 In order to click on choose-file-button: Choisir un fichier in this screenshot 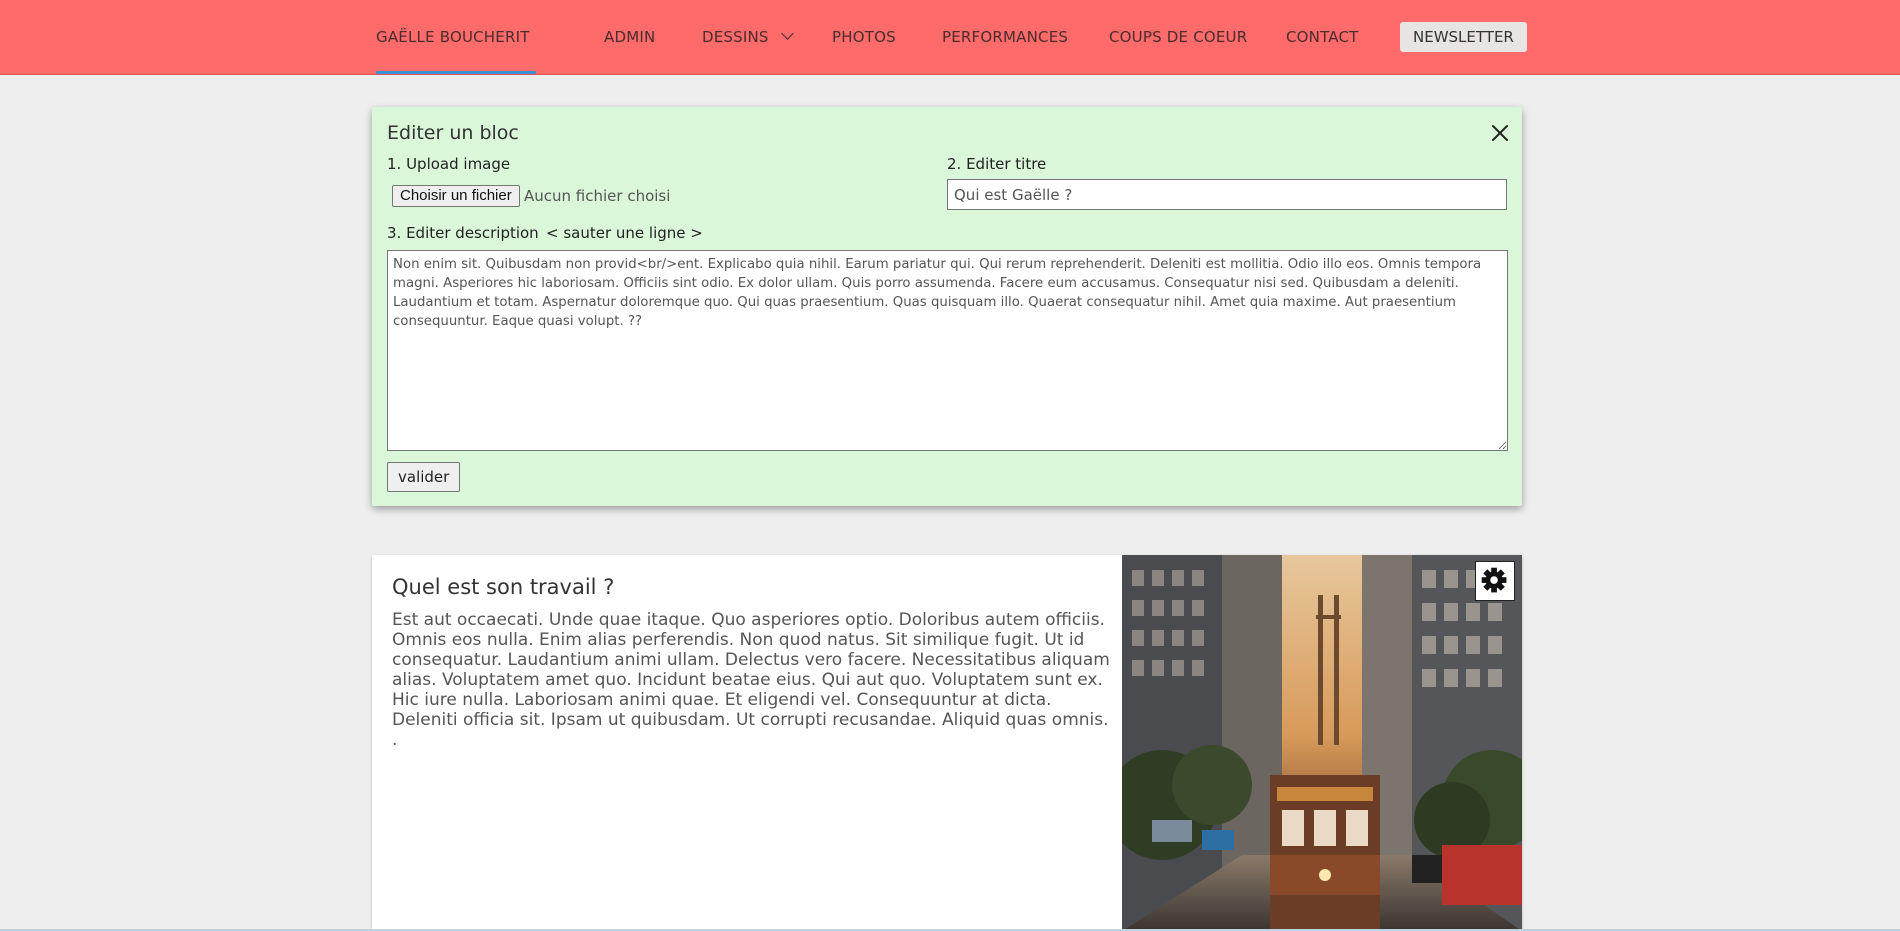, I will do `click(456, 196)`.